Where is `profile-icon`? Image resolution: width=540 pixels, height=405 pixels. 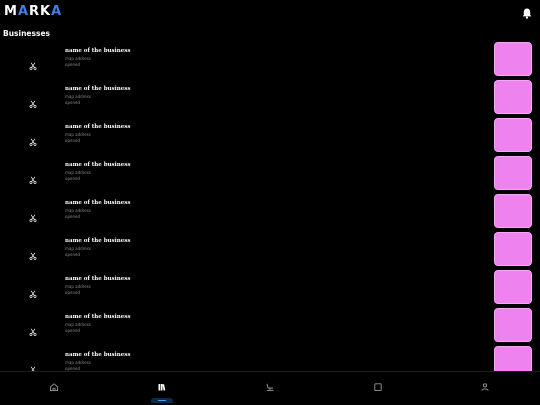 profile-icon is located at coordinates (485, 387).